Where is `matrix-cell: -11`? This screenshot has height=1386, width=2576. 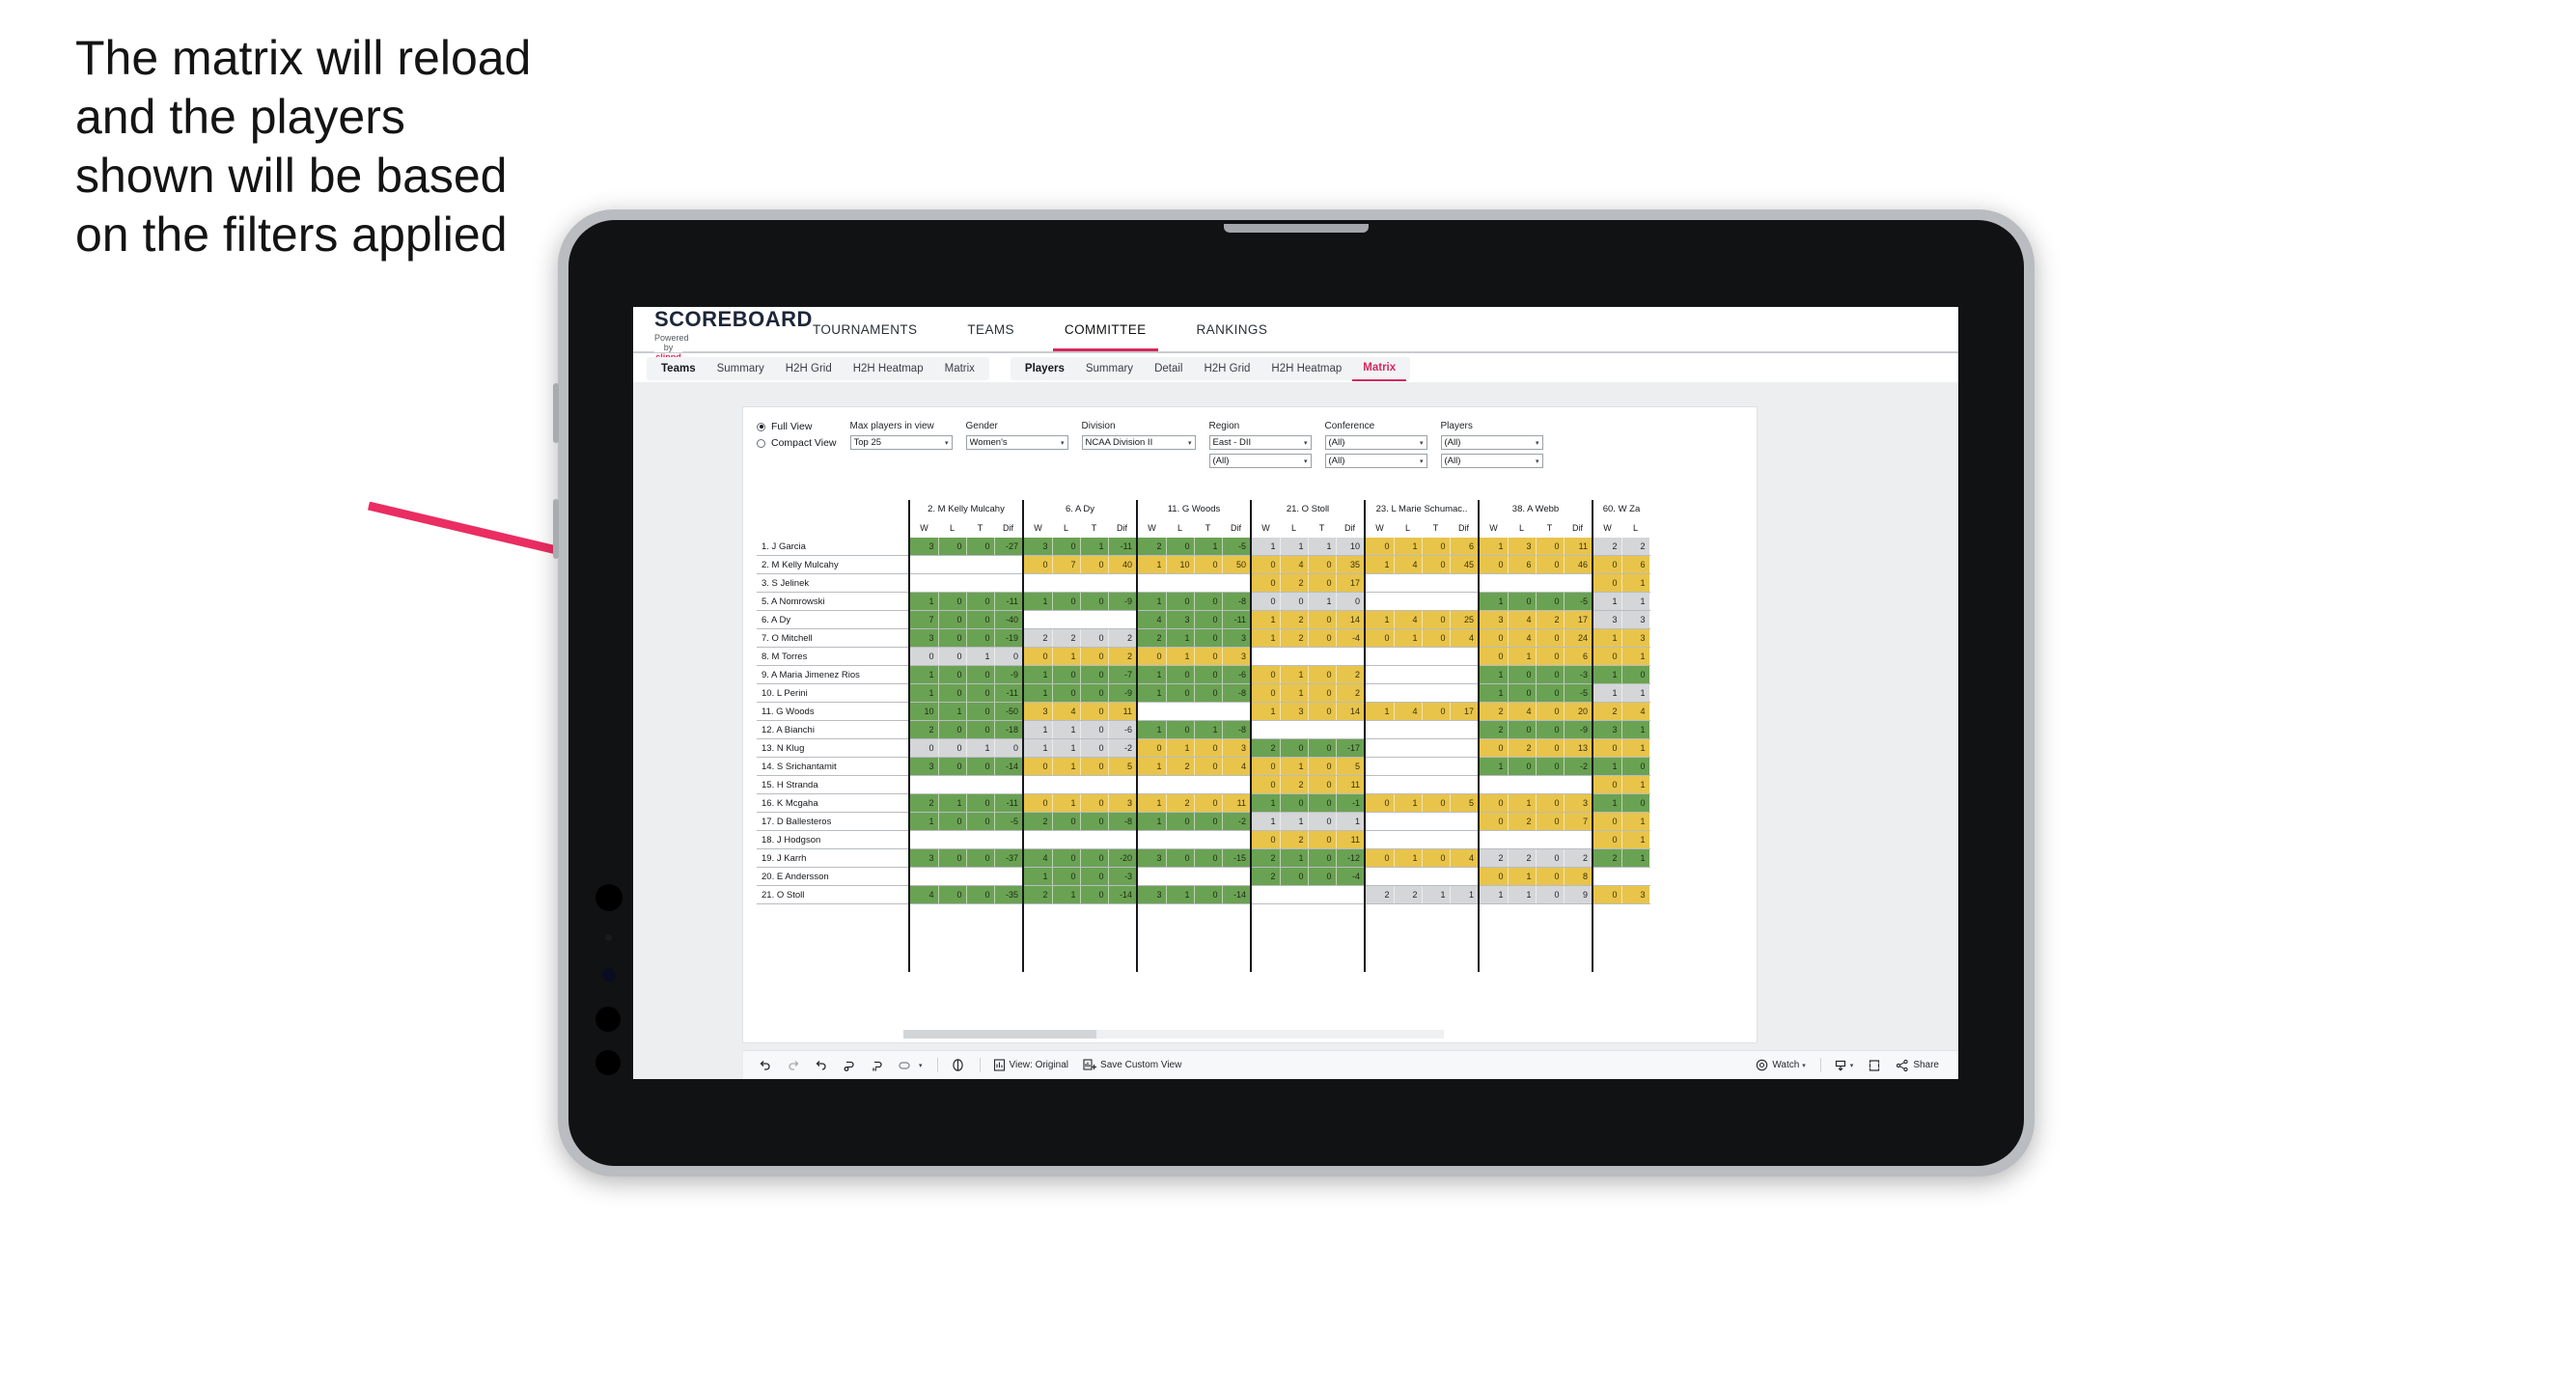
matrix-cell: -11 is located at coordinates (1123, 547).